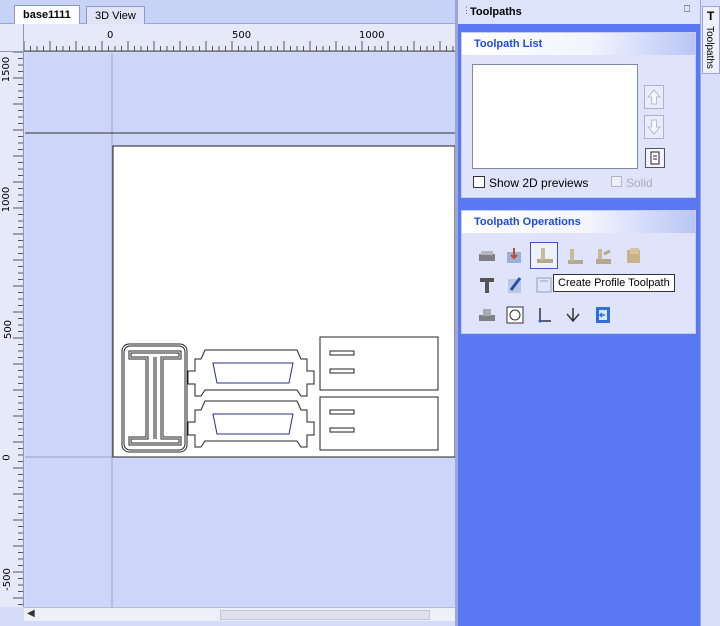 Image resolution: width=720 pixels, height=626 pixels. What do you see at coordinates (515, 315) in the screenshot?
I see `merge-icon` at bounding box center [515, 315].